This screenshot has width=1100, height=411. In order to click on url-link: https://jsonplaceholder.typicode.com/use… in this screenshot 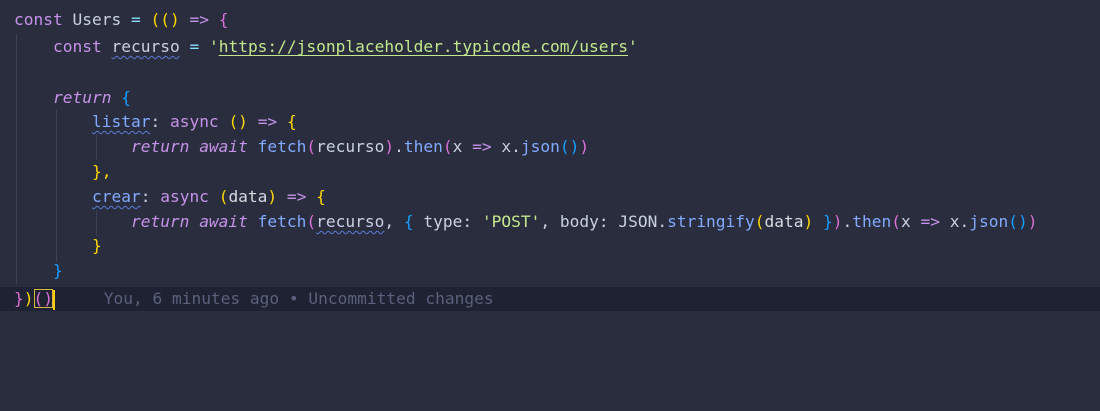, I will do `click(423, 46)`.